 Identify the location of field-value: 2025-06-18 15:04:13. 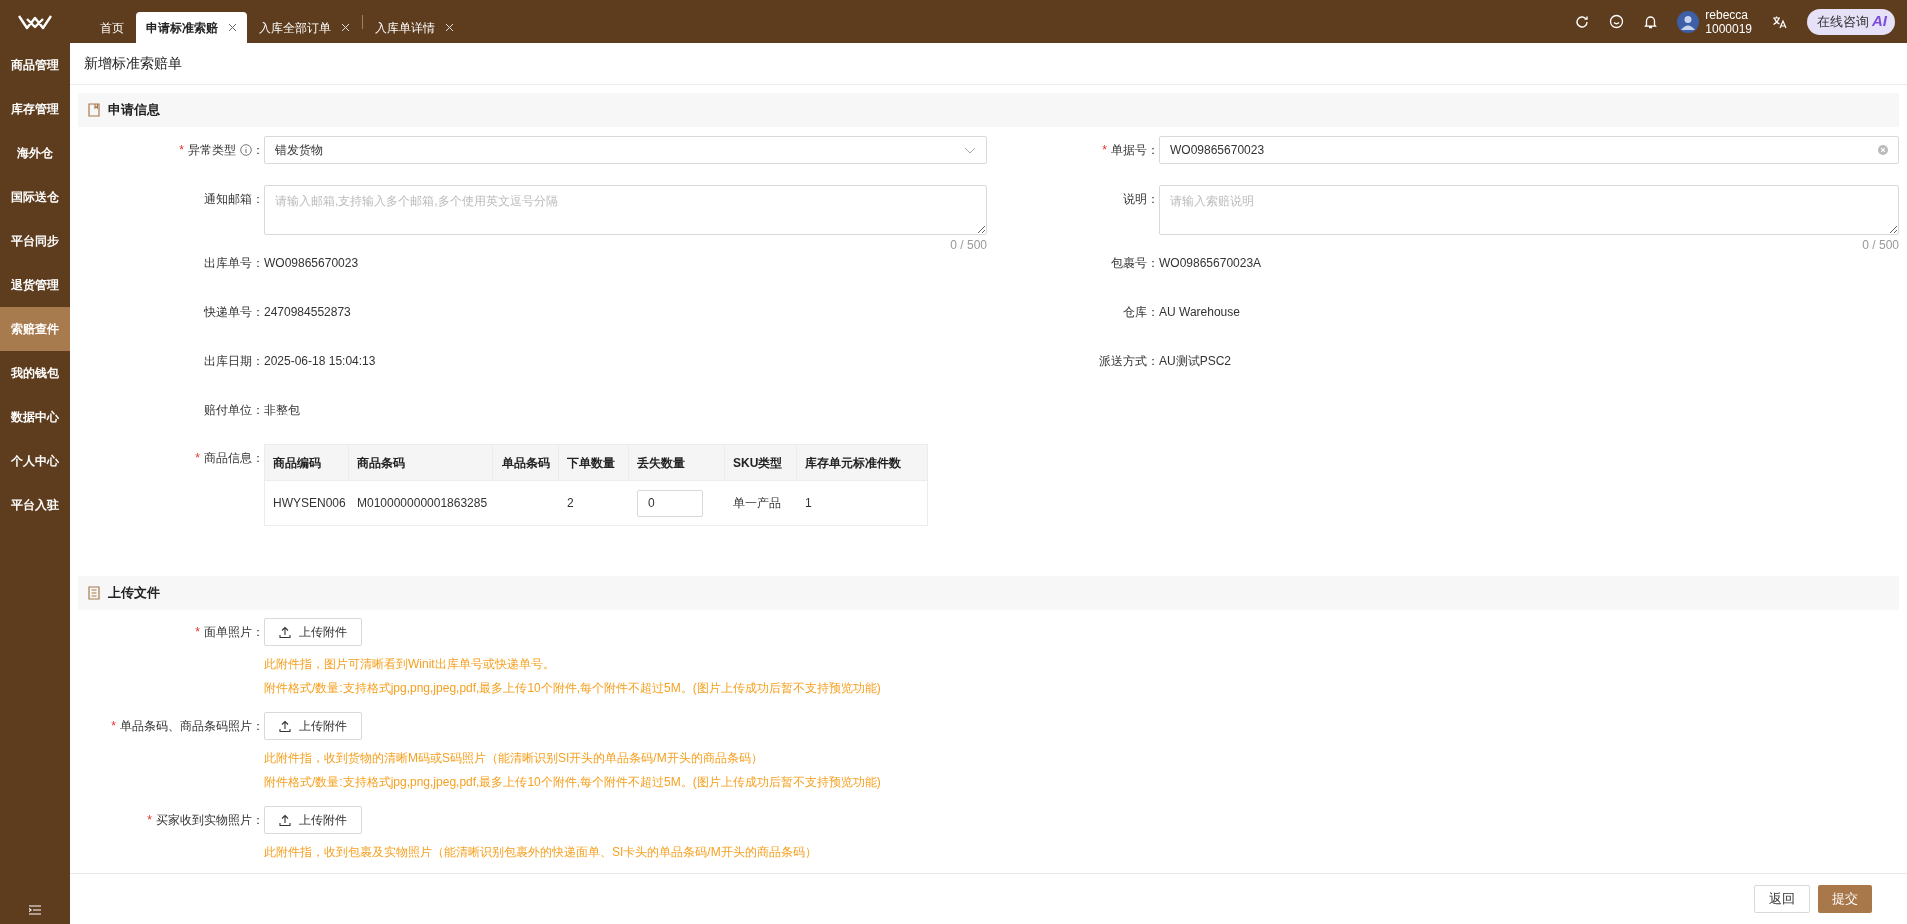
(320, 361).